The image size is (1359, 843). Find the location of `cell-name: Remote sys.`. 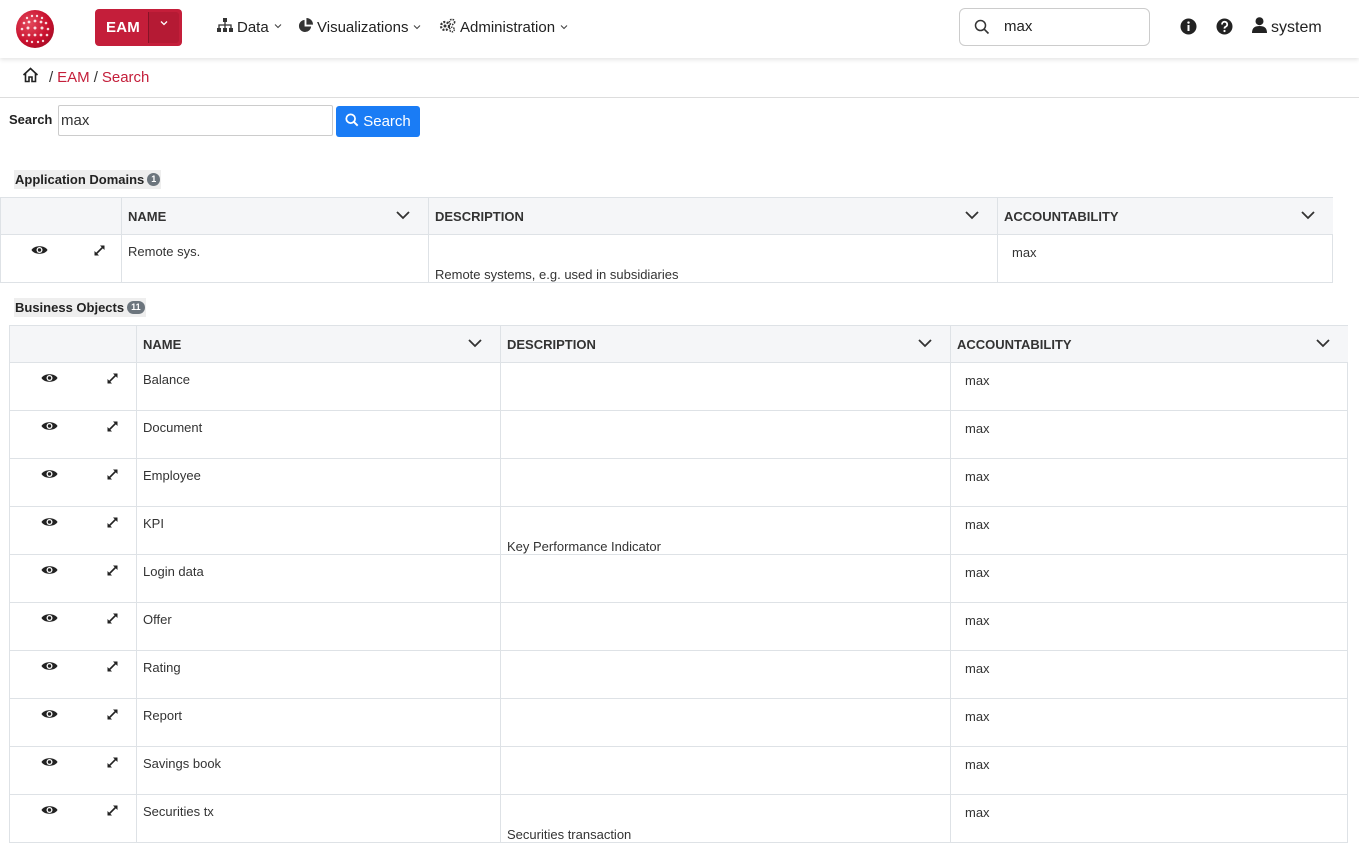

cell-name: Remote sys. is located at coordinates (275, 258).